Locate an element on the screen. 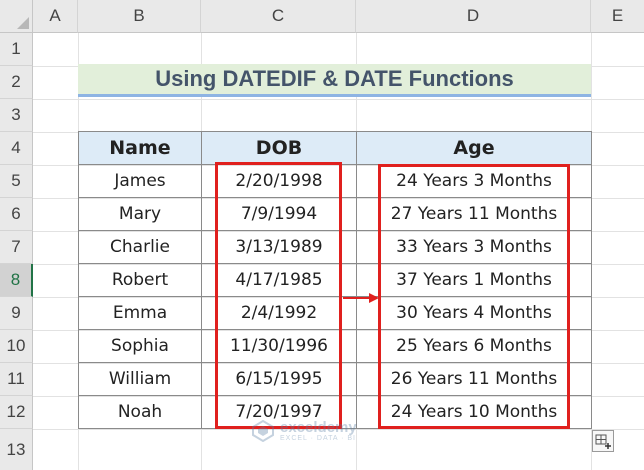 This screenshot has width=644, height=470. quick-analysis-button is located at coordinates (603, 441).